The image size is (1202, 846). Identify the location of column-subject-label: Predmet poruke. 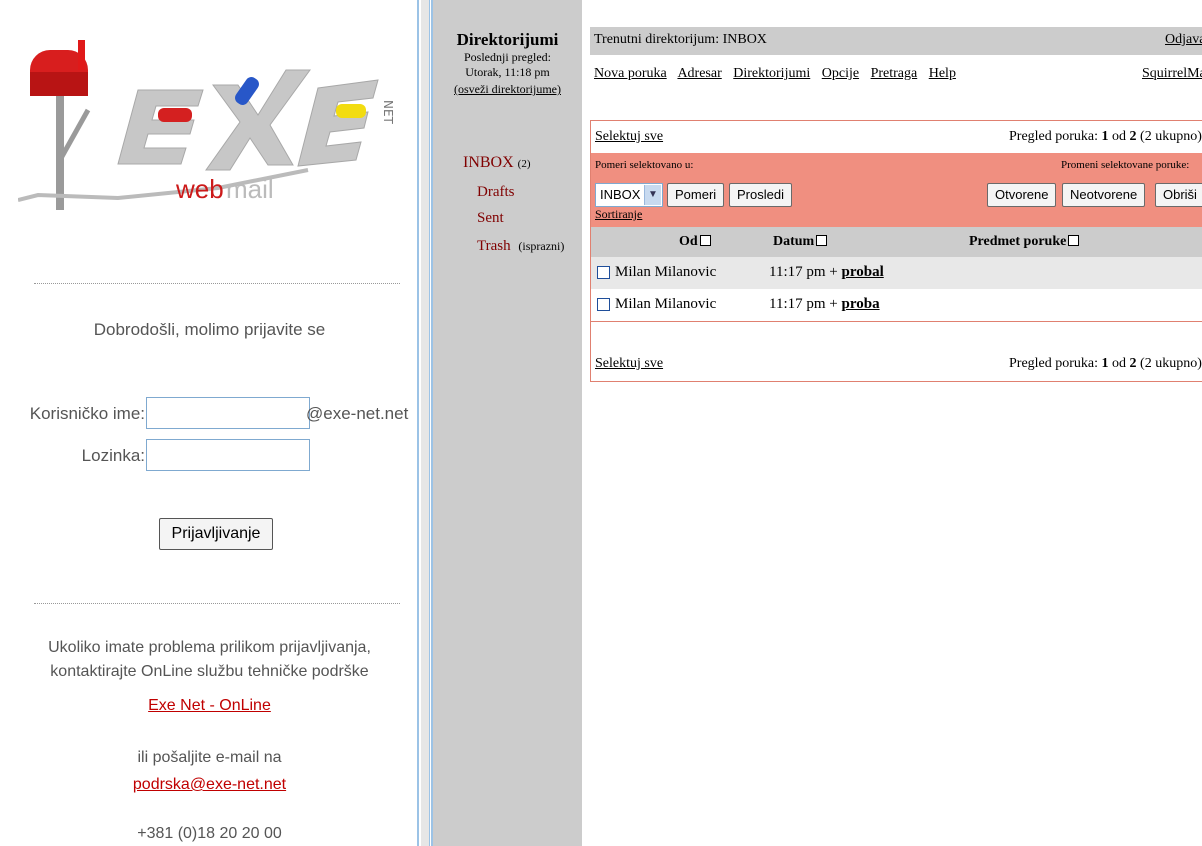
(1018, 241).